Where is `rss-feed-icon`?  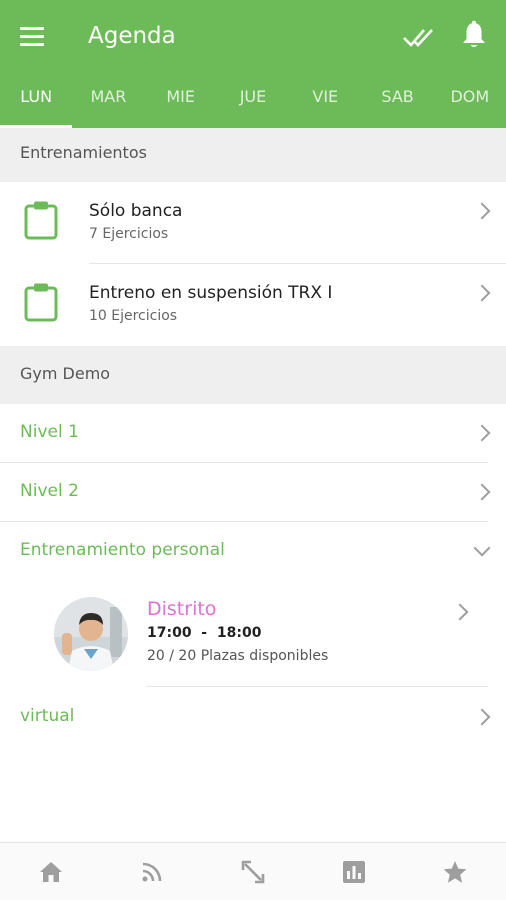
rss-feed-icon is located at coordinates (152, 871).